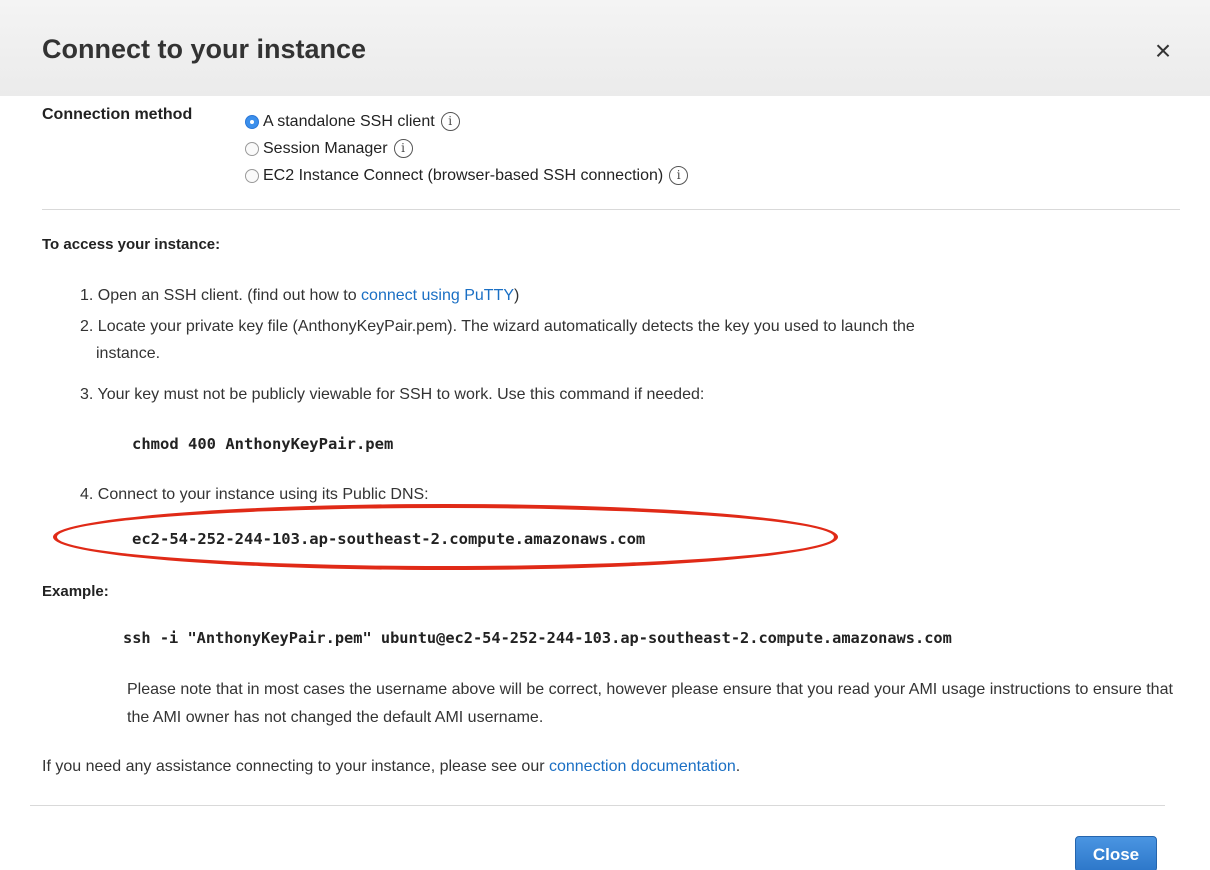  What do you see at coordinates (1116, 853) in the screenshot?
I see `close-button: Close` at bounding box center [1116, 853].